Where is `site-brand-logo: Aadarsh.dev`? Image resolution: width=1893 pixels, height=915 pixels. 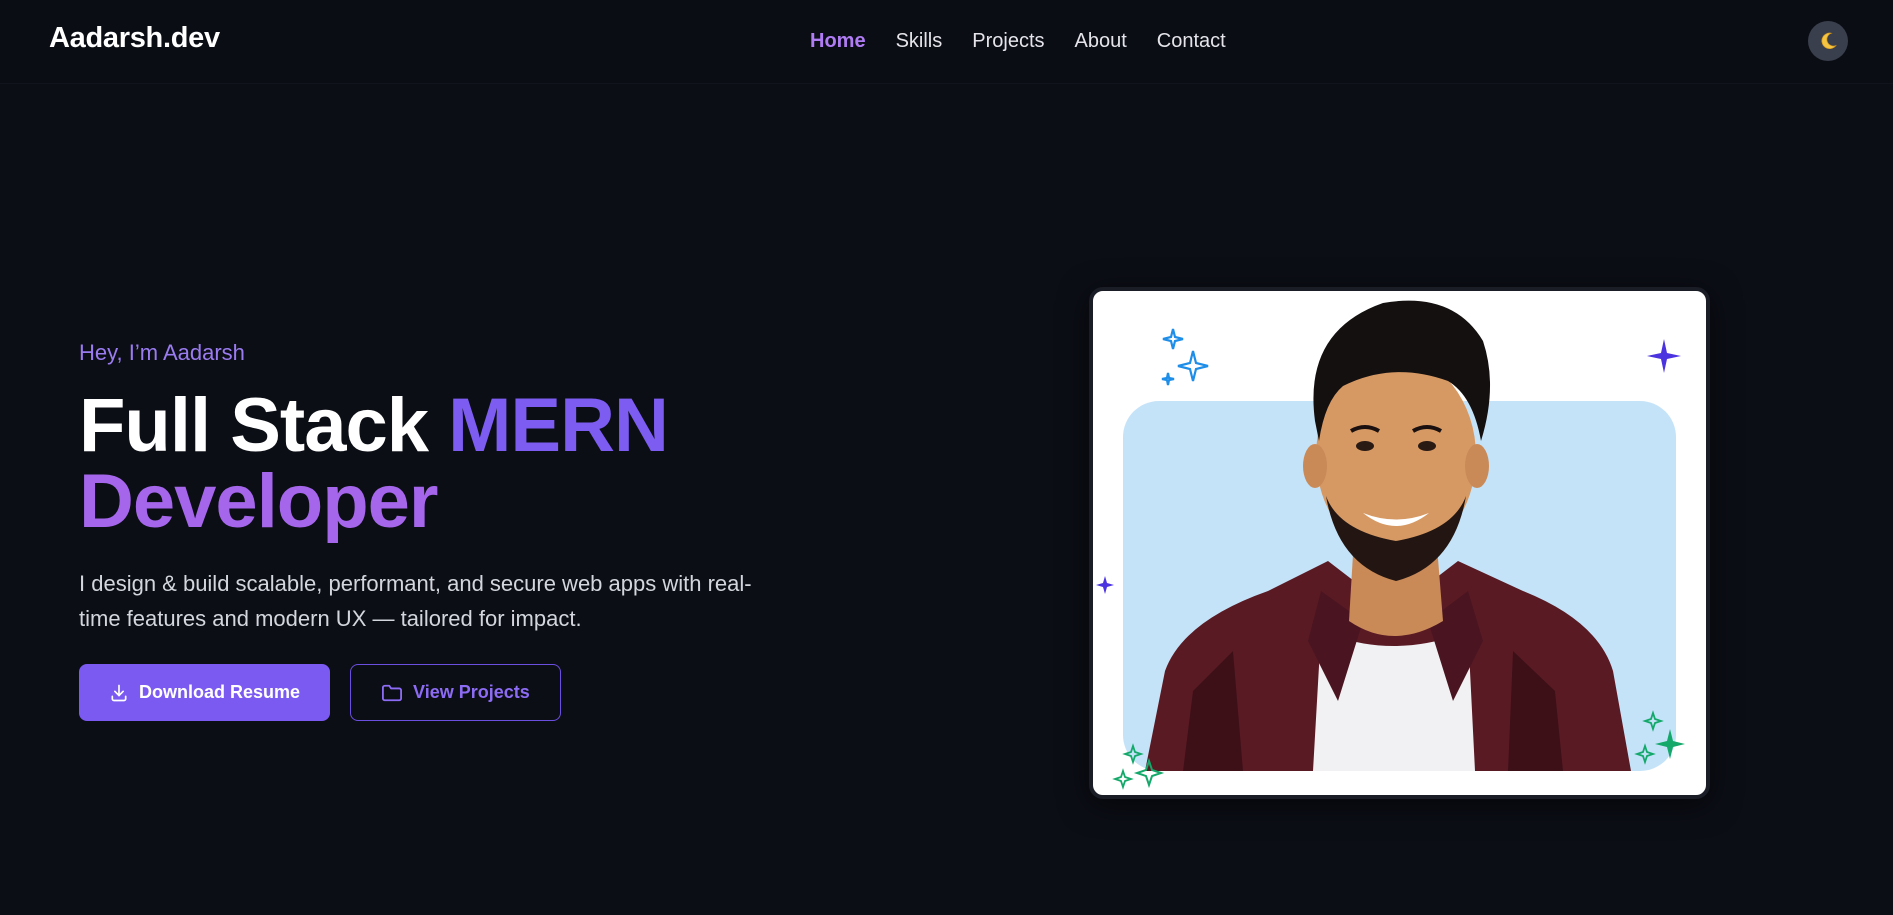 site-brand-logo: Aadarsh.dev is located at coordinates (134, 38).